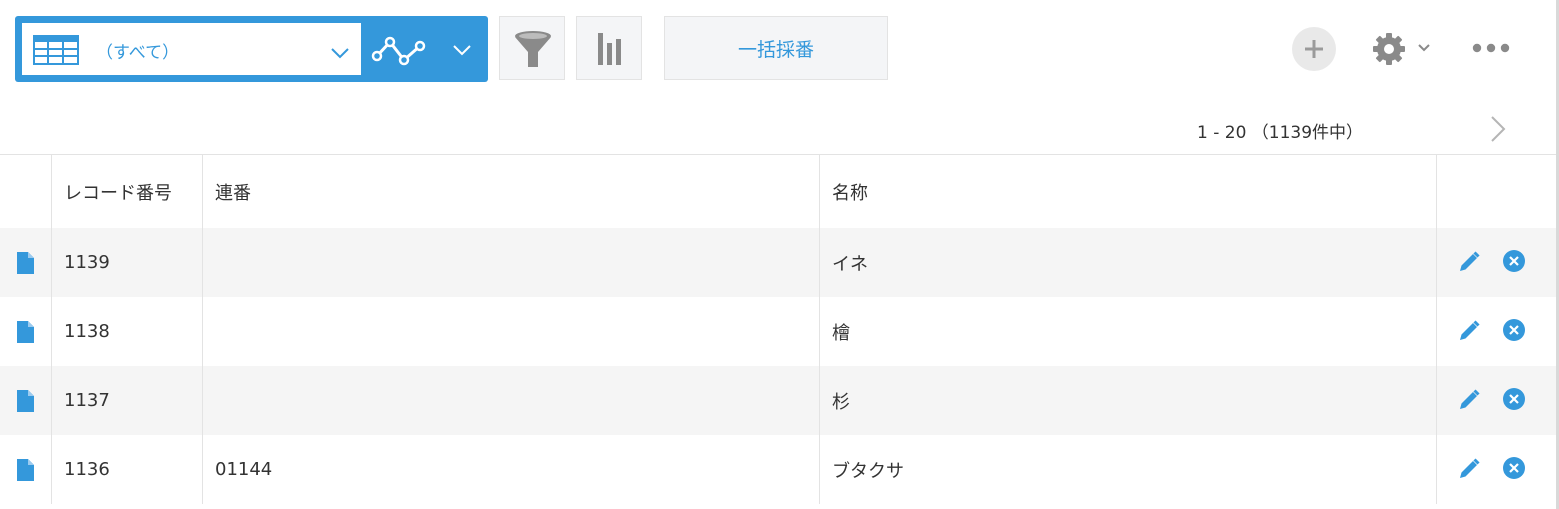 This screenshot has height=509, width=1559. I want to click on filter-button, so click(532, 48).